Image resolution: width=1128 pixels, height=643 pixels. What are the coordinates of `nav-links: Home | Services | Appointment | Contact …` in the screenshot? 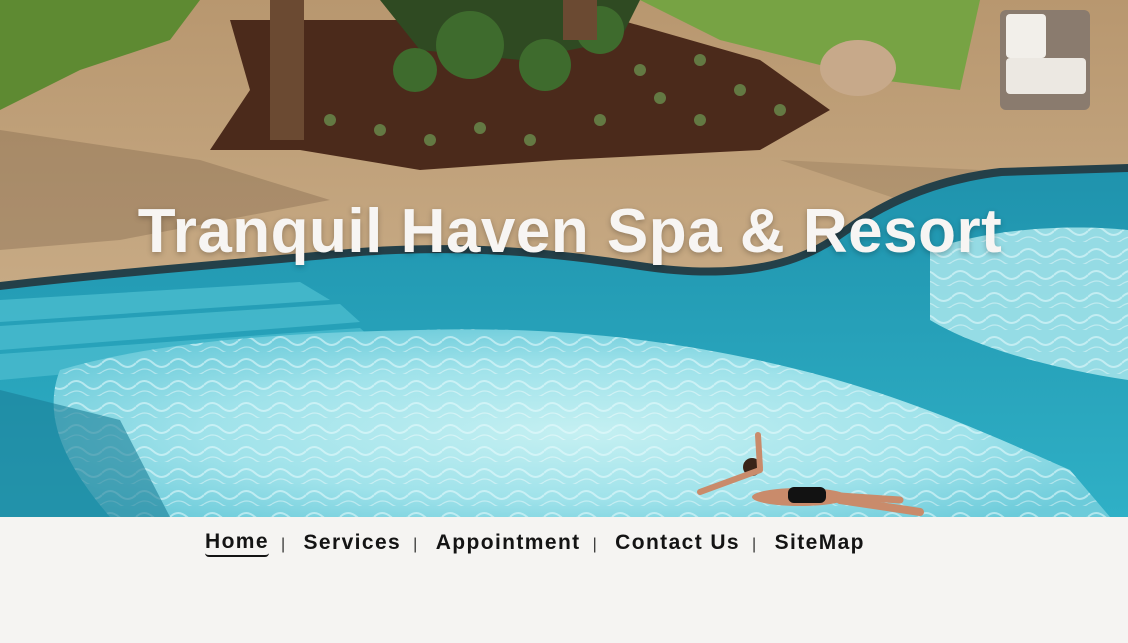 It's located at (535, 543).